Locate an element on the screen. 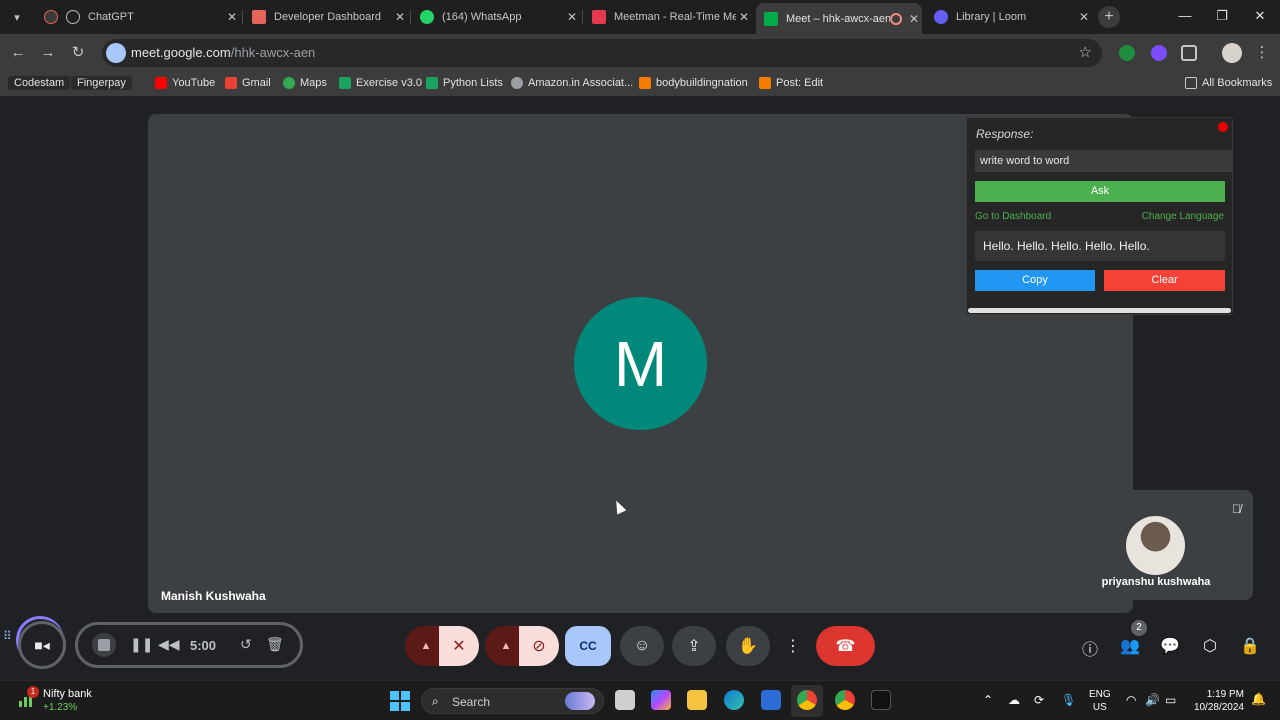 The height and width of the screenshot is (720, 1280). self-view-tile: priyanshu kushwaha 🎙̸ is located at coordinates (1156, 545).